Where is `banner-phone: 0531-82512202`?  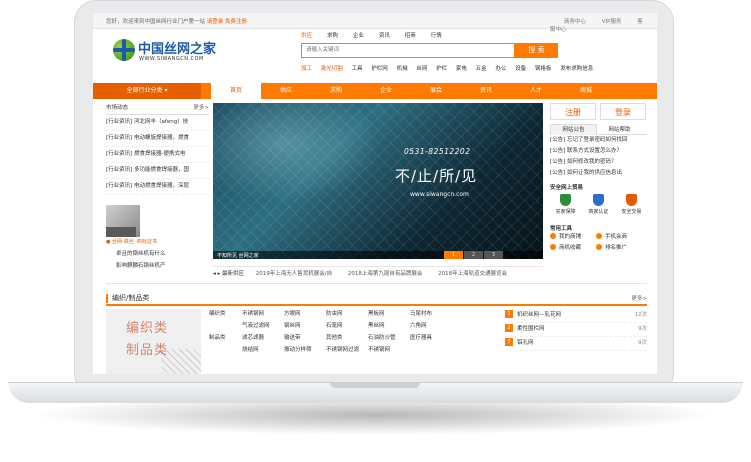 banner-phone: 0531-82512202 is located at coordinates (437, 151).